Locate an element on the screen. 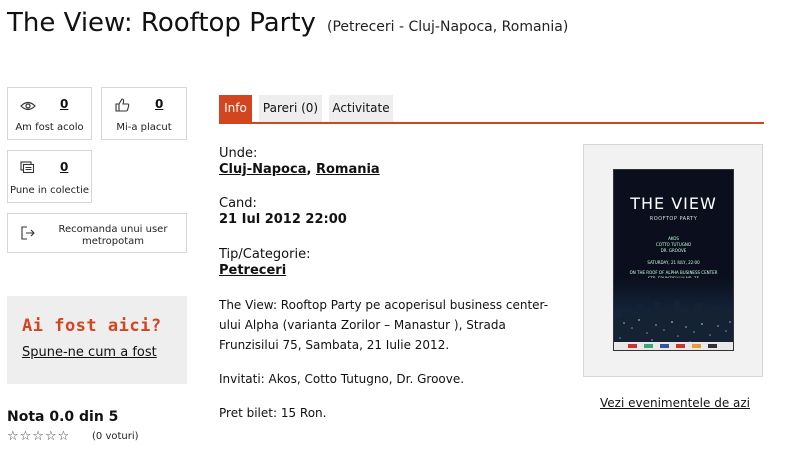  poster-lineup-item: DR. GROOVE is located at coordinates (673, 250).